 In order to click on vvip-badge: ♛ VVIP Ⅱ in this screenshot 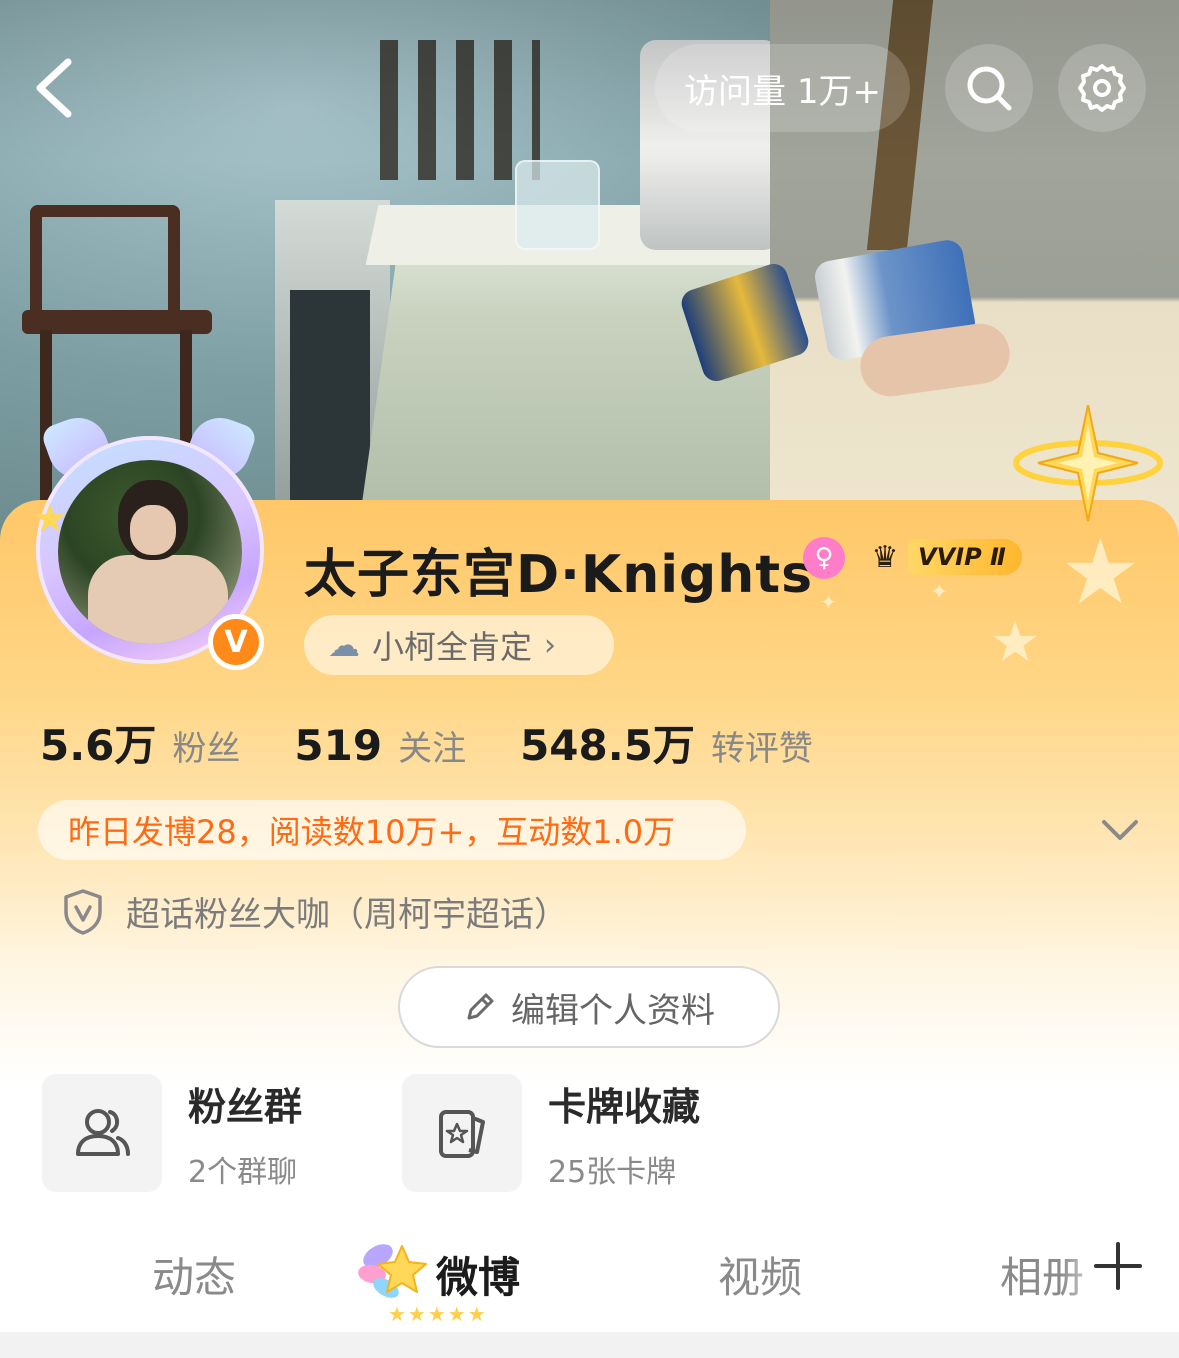, I will do `click(942, 557)`.